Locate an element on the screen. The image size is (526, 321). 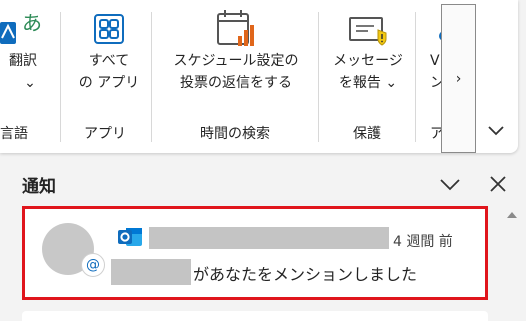
ribbon-collapse-button is located at coordinates (496, 130).